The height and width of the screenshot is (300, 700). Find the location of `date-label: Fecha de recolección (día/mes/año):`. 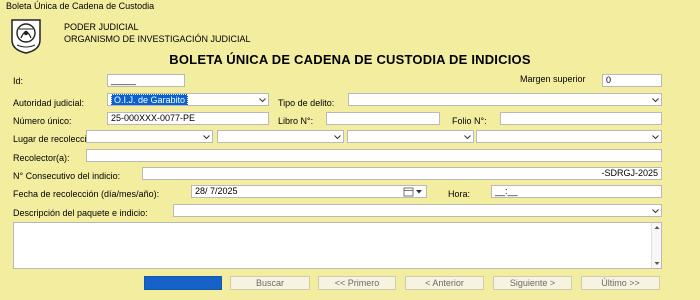

date-label: Fecha de recolección (día/mes/año): is located at coordinates (86, 194).